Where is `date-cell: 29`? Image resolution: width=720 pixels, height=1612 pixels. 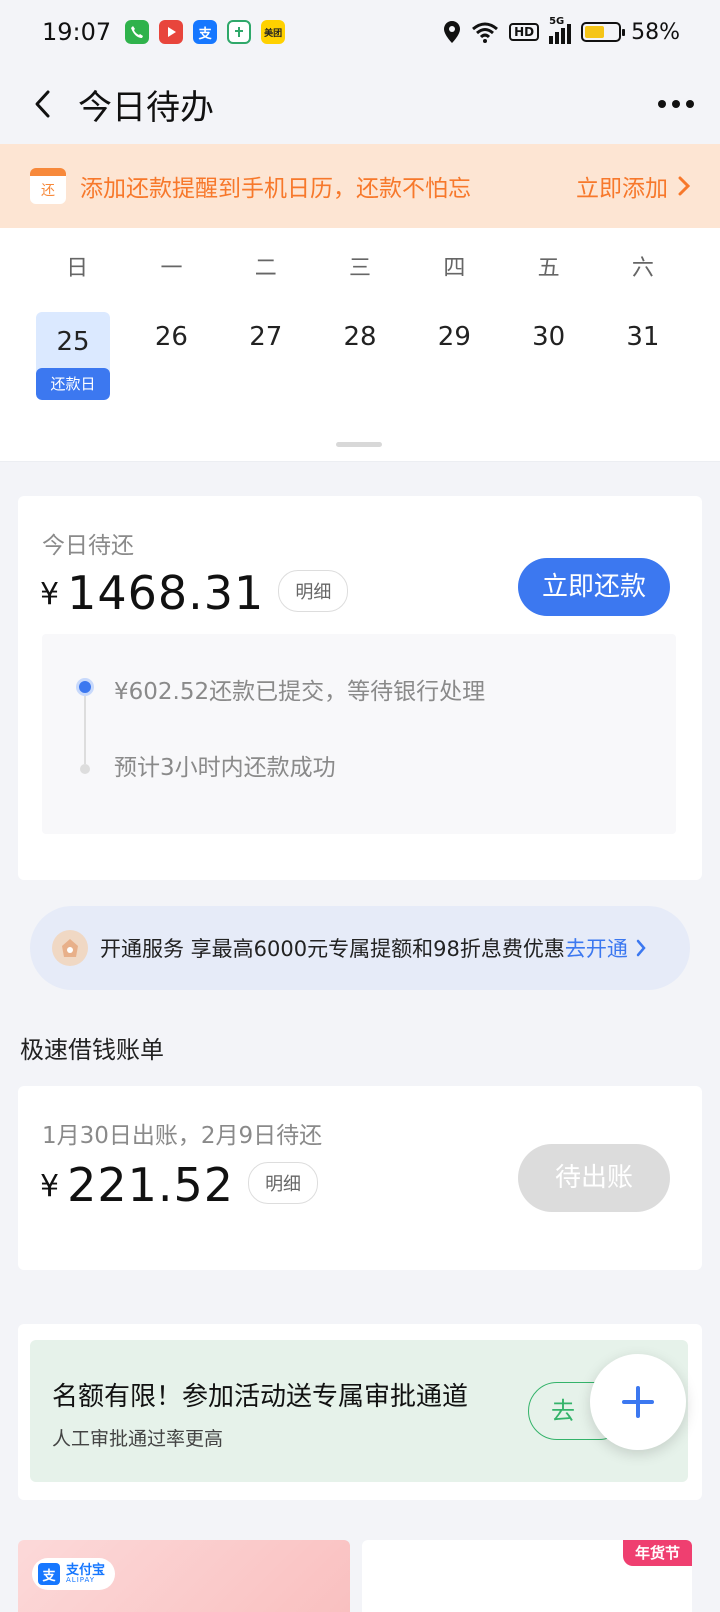
date-cell: 29 is located at coordinates (454, 337).